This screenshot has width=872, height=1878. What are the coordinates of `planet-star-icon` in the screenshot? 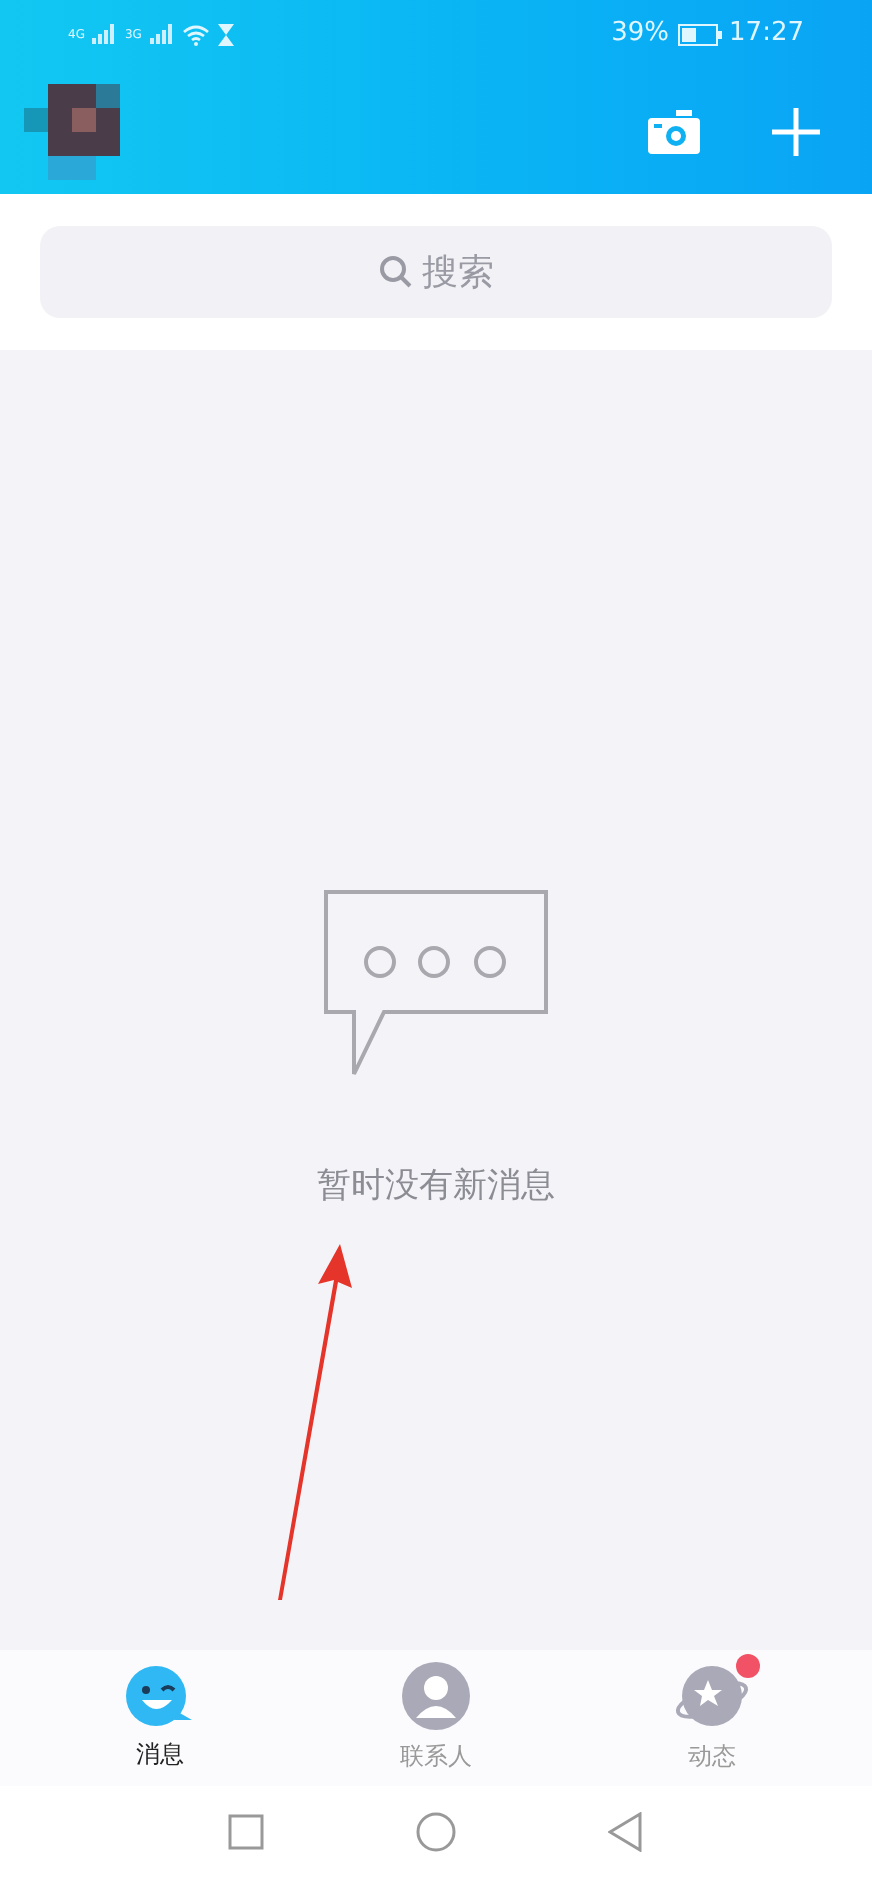 It's located at (712, 1696).